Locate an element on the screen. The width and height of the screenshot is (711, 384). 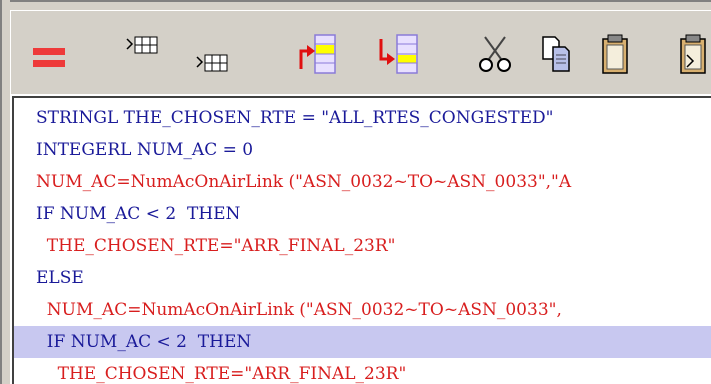
move-up-button is located at coordinates (317, 54).